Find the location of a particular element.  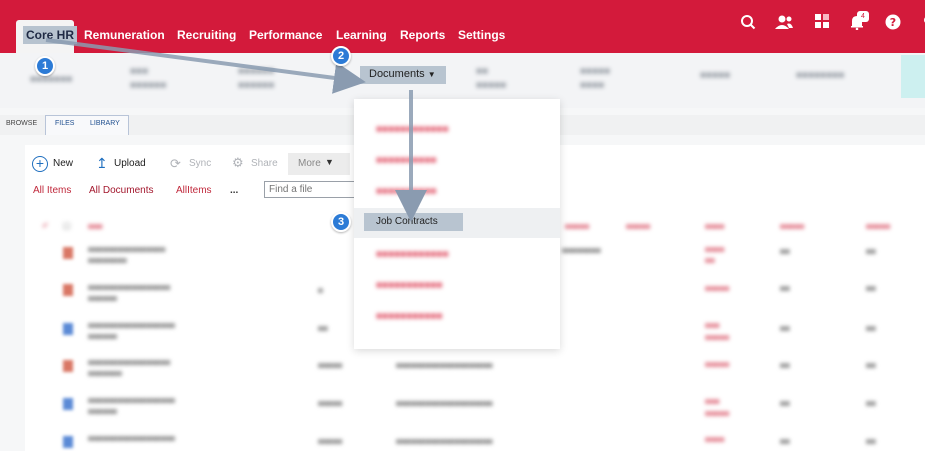

step-marker-1: 1 is located at coordinates (45, 66).